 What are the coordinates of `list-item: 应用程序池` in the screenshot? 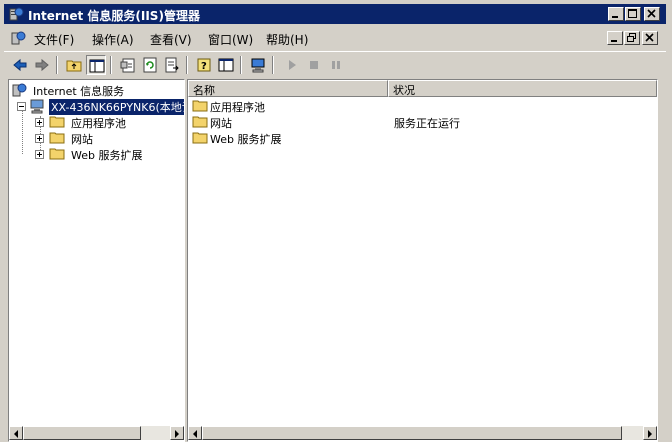 It's located at (420, 106).